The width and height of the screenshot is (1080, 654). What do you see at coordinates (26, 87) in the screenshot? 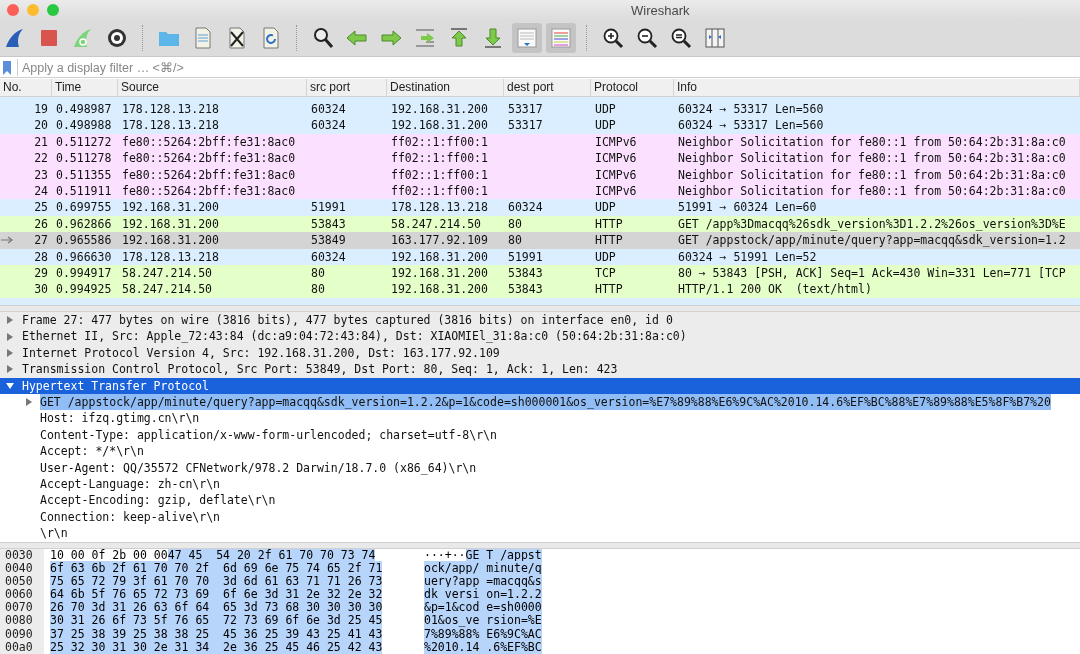
I see `column-header: No.` at bounding box center [26, 87].